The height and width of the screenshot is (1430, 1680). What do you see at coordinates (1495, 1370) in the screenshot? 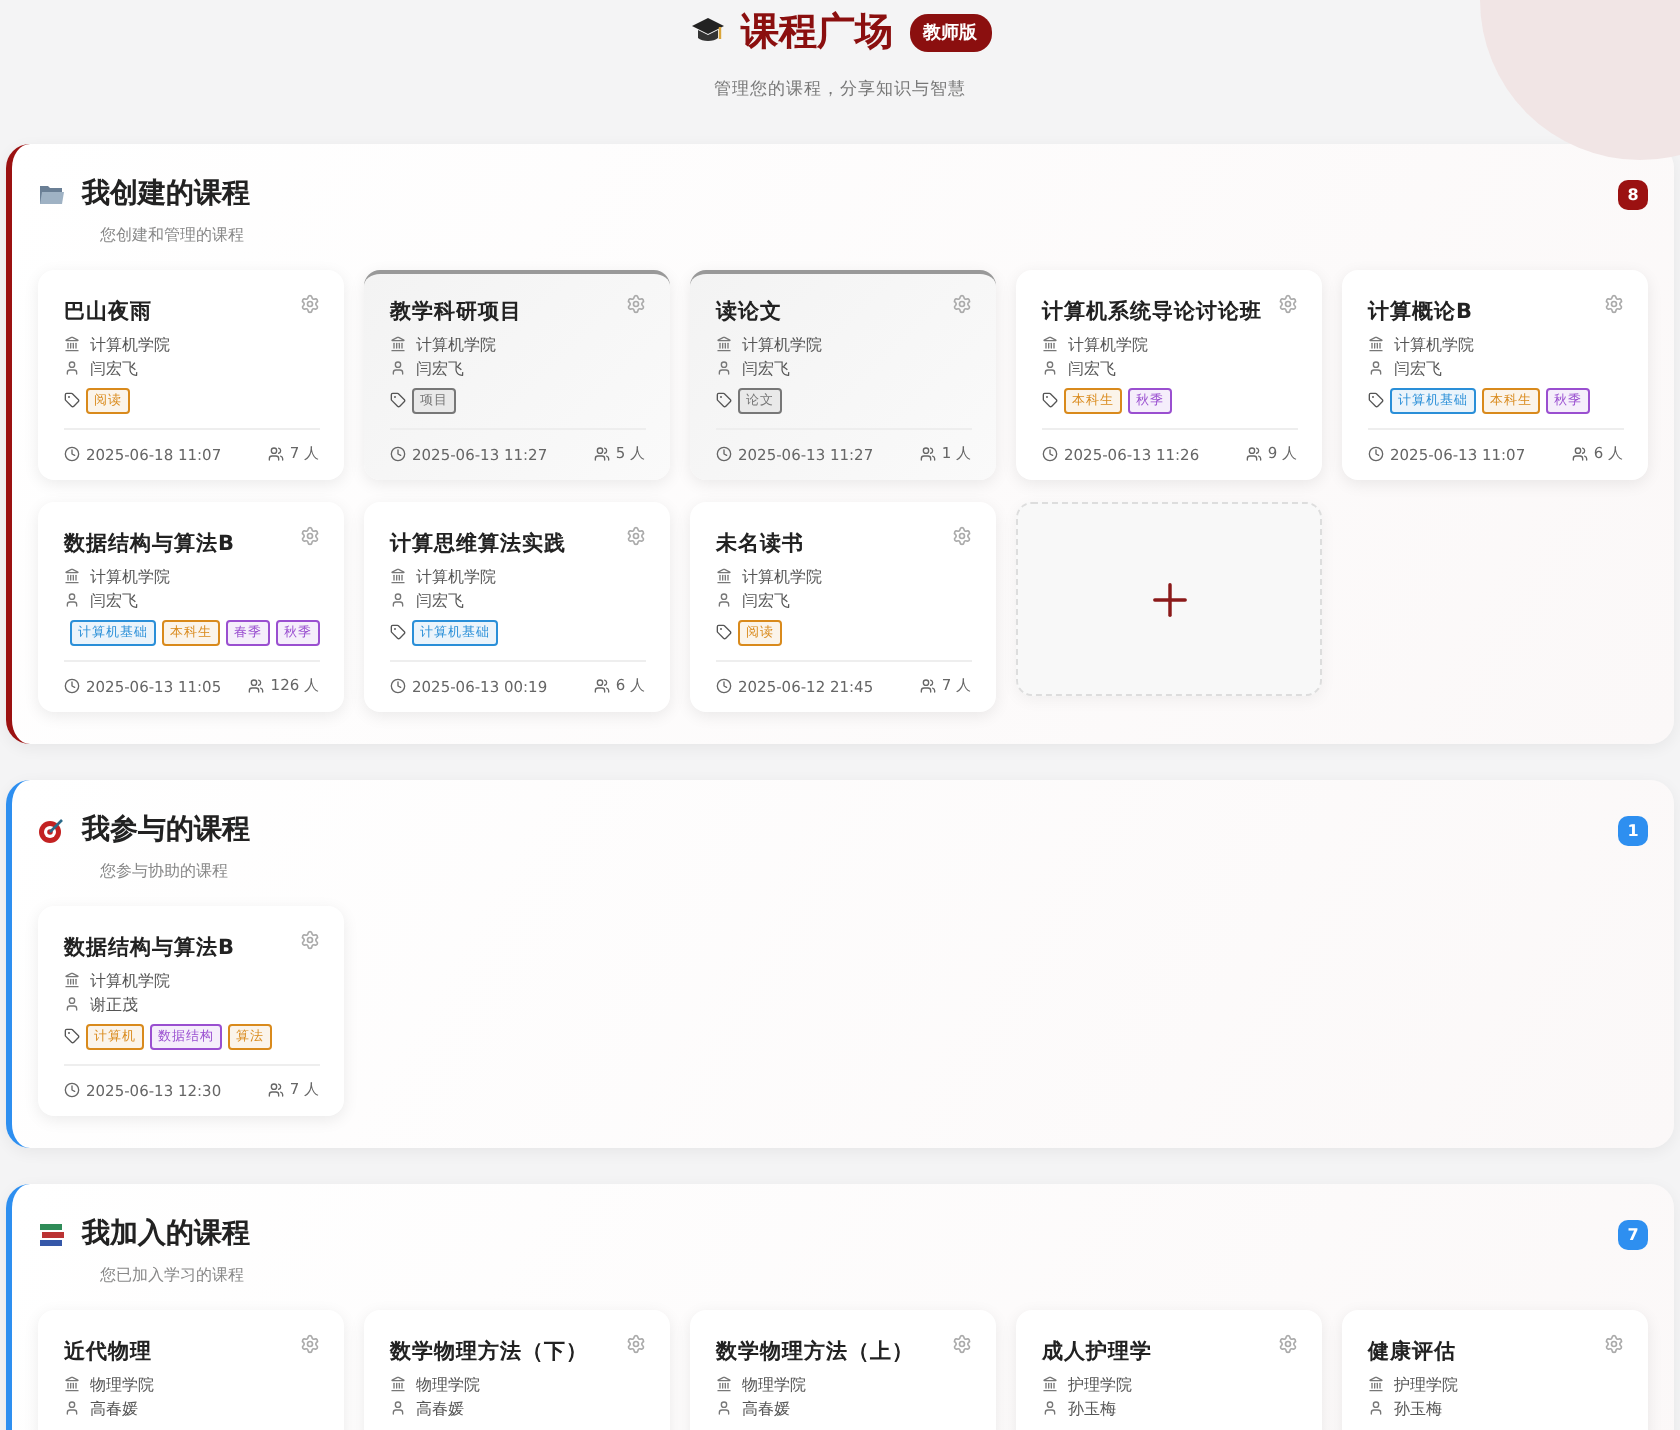
I see `course-card: 健康评估 护理学院 孙玉梅` at bounding box center [1495, 1370].